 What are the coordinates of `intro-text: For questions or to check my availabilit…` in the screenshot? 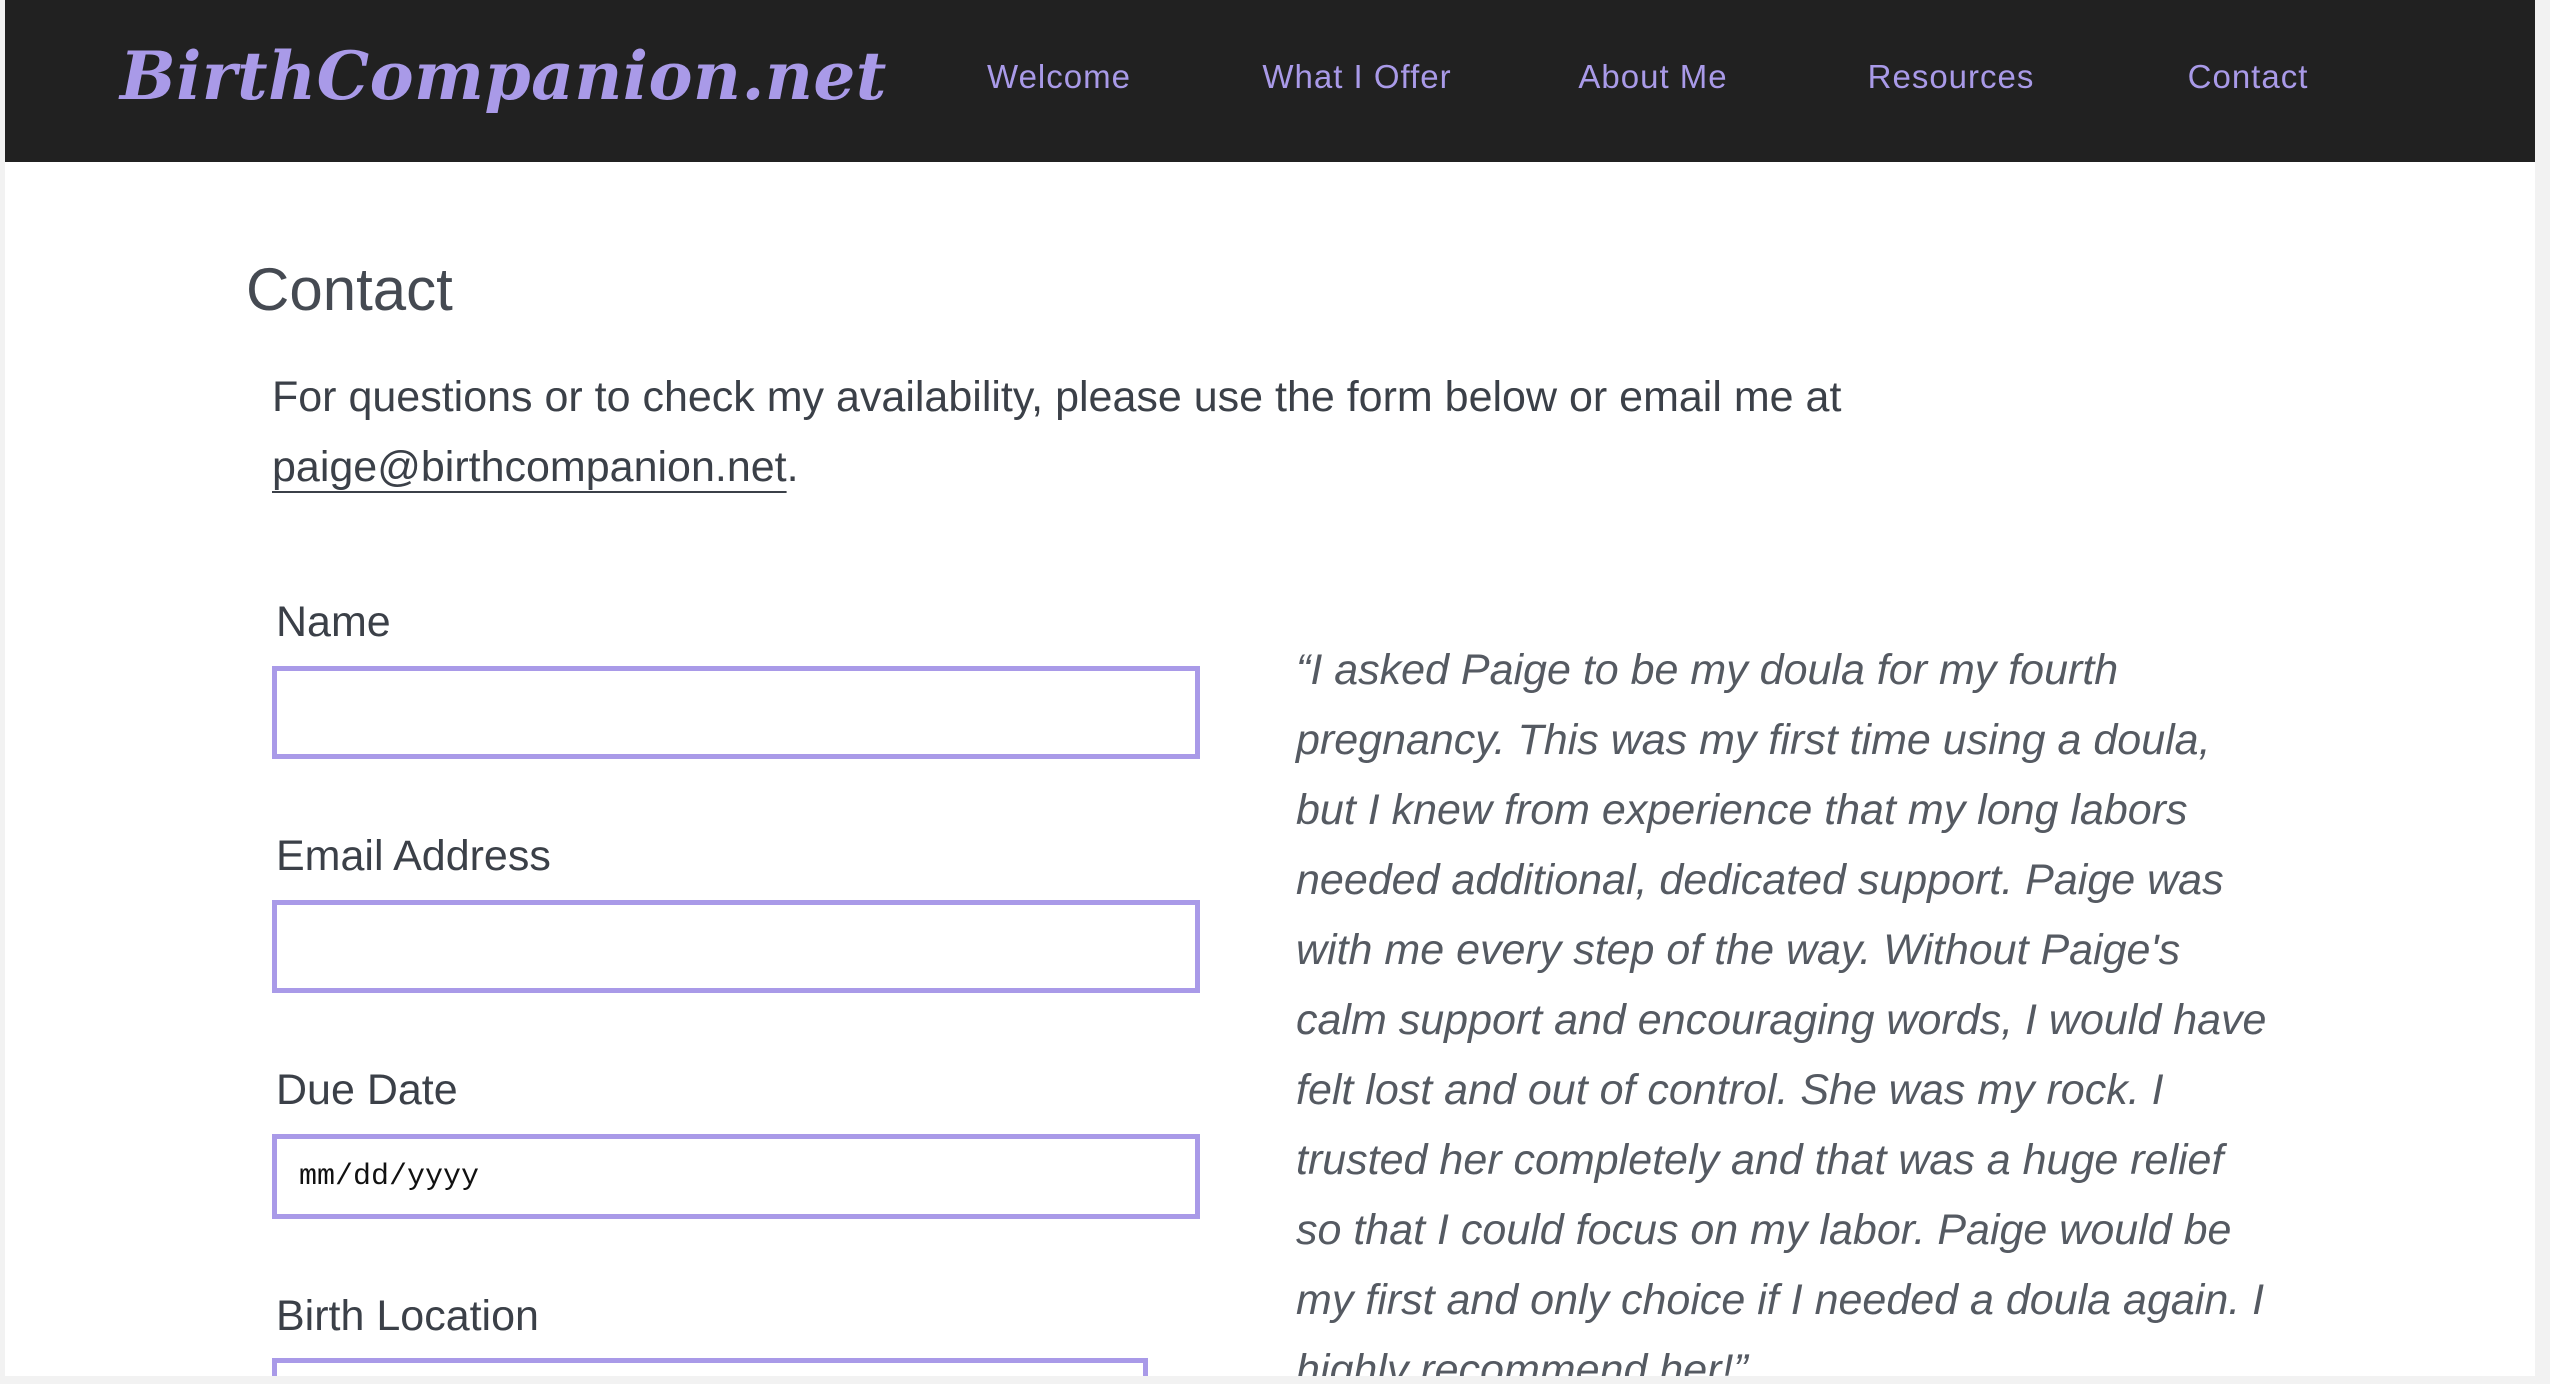 It's located at (1057, 397).